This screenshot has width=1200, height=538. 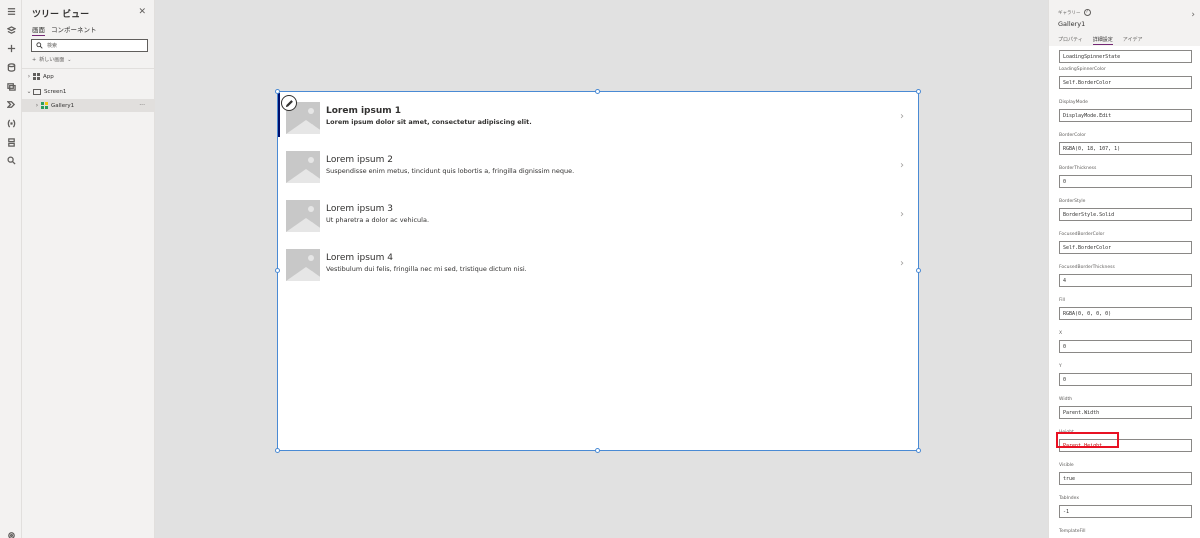 I want to click on control-kind: ギャラリー ?, so click(x=1074, y=12).